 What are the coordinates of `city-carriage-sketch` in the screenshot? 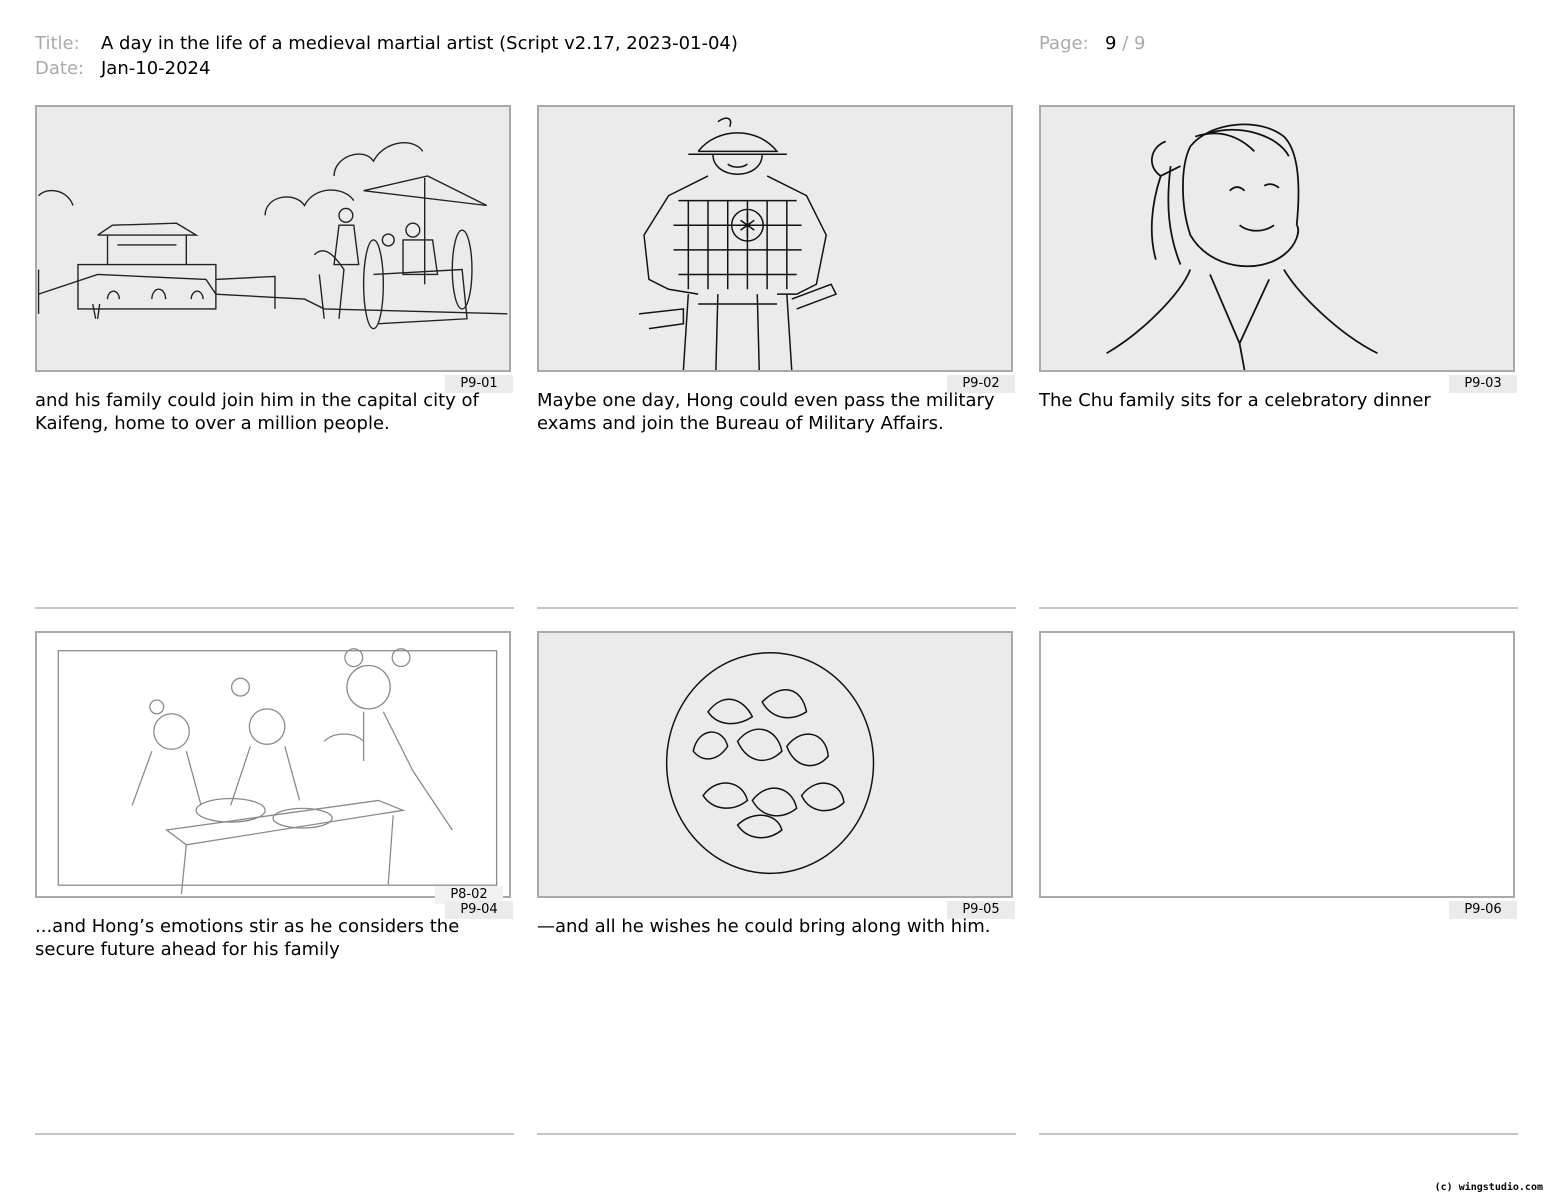 It's located at (272, 236).